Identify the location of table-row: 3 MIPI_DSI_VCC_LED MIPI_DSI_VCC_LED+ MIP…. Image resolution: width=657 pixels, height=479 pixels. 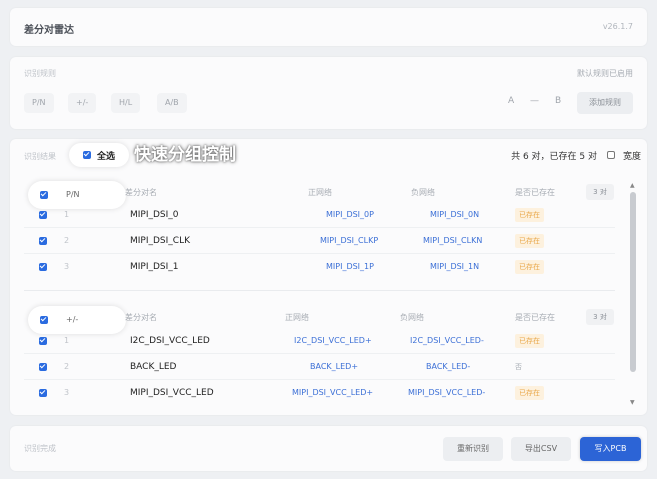
(319, 393).